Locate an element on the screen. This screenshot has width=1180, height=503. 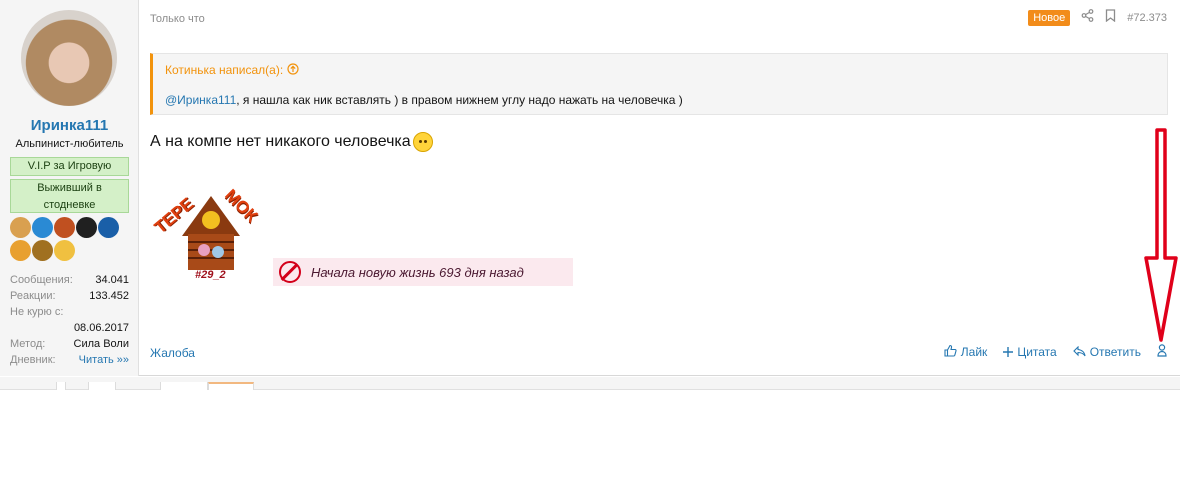
next-post-tabs is located at coordinates (590, 383).